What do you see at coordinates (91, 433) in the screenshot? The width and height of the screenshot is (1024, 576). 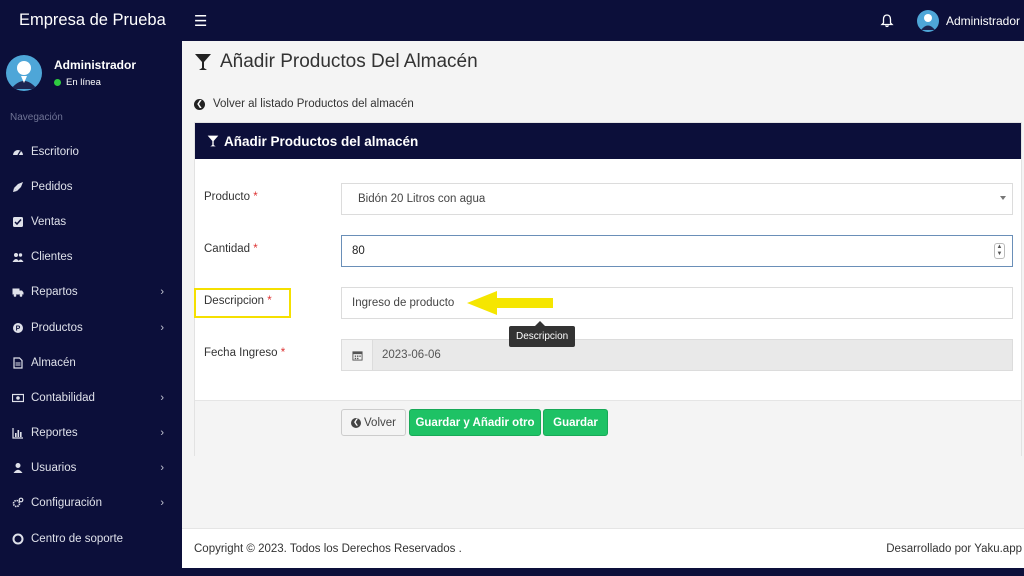 I see `sidebar-item-reportes: Reportes ›` at bounding box center [91, 433].